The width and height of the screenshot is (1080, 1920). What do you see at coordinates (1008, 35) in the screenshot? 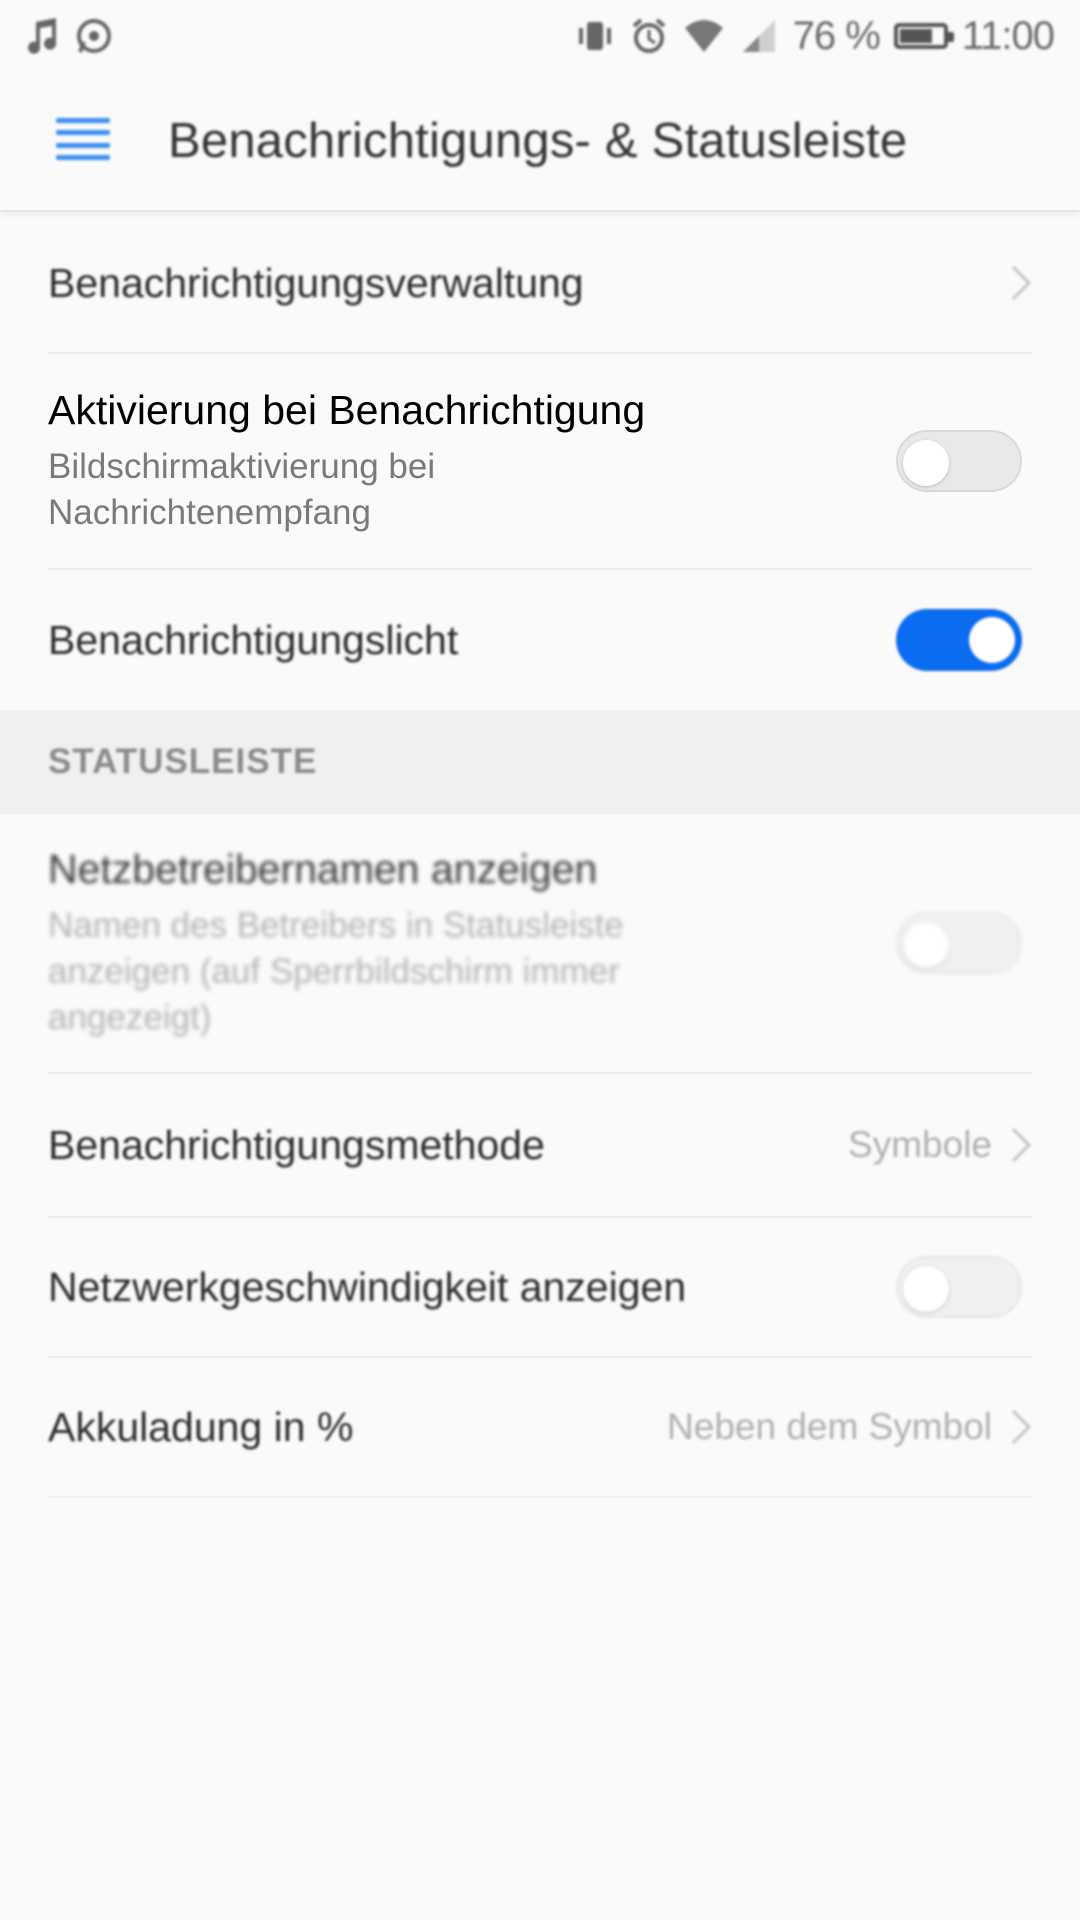
I see `clock-text: 11:00` at bounding box center [1008, 35].